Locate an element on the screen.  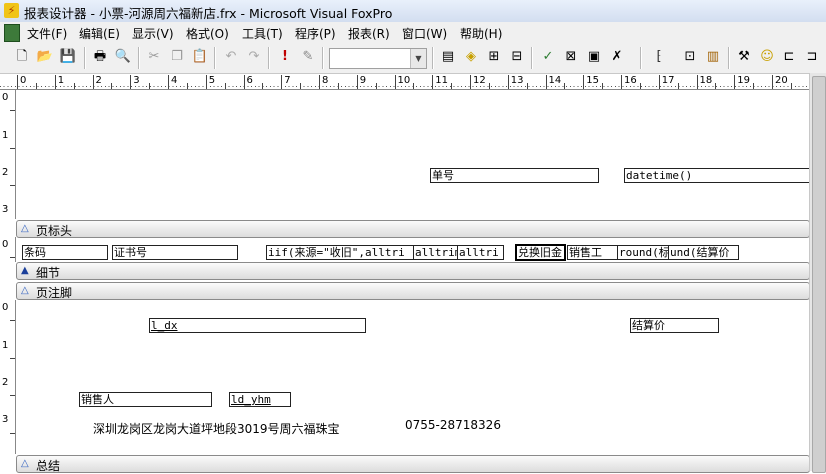
menu-program: 程序(P) is located at coordinates (315, 33).